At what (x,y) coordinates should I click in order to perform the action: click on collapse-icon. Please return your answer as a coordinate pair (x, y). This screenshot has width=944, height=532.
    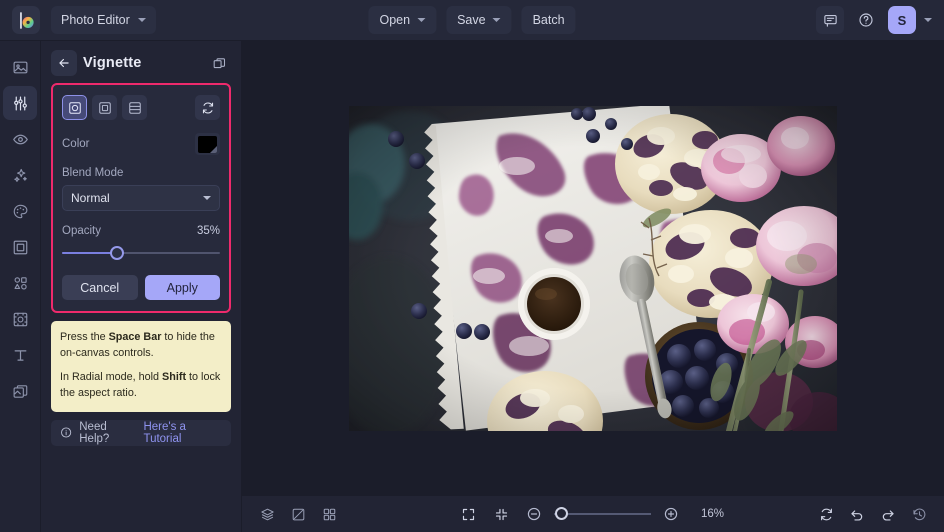
    Looking at the image, I should click on (501, 514).